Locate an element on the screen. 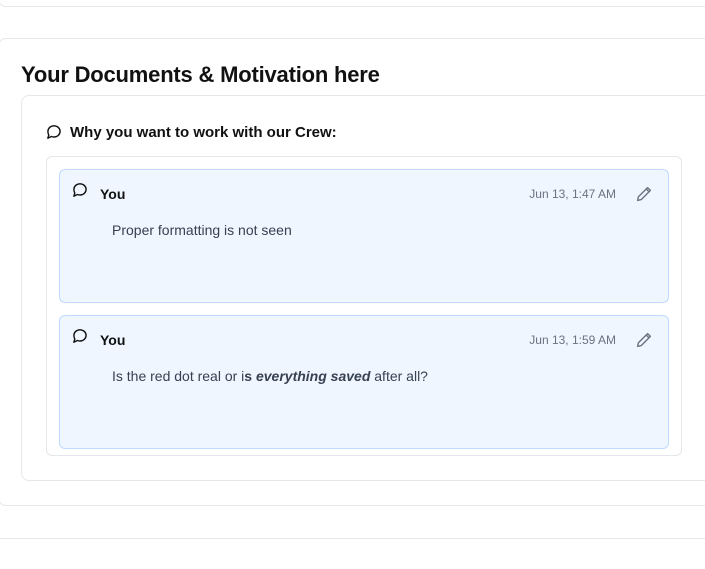 The image size is (705, 569). body-text-bold-italic: everything saved is located at coordinates (313, 376).